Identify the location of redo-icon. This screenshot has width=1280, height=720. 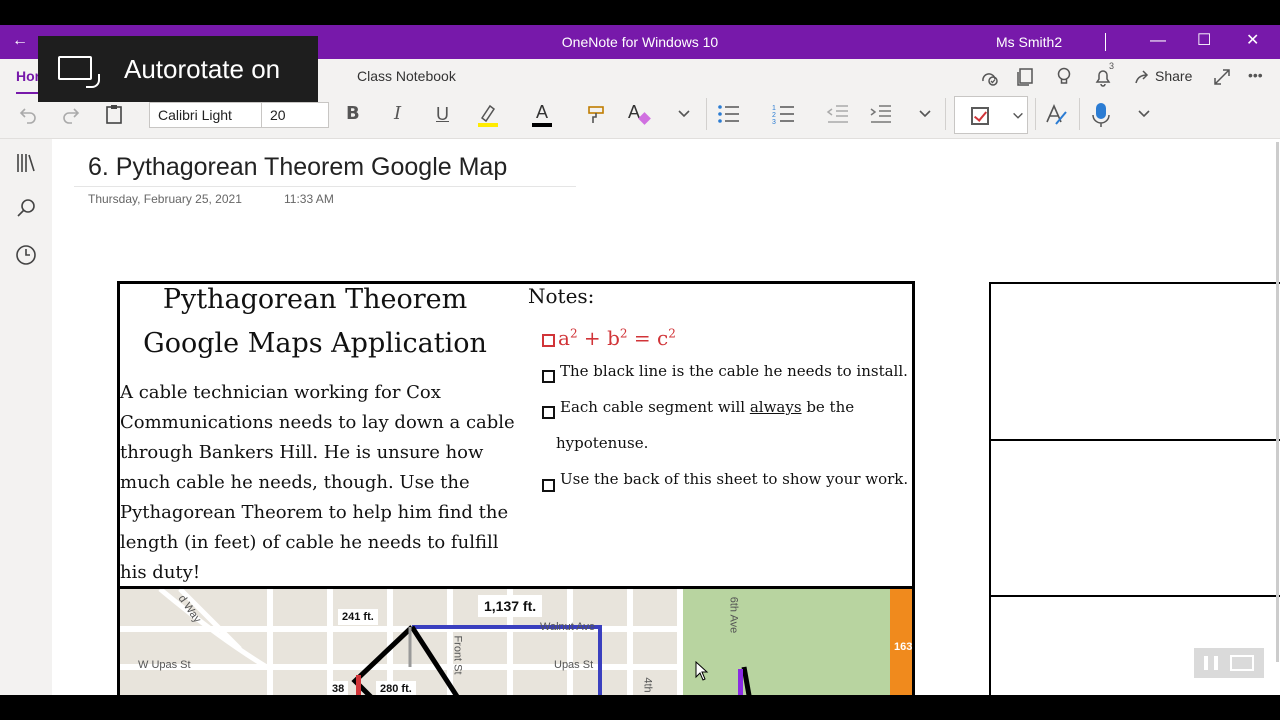
(71, 114).